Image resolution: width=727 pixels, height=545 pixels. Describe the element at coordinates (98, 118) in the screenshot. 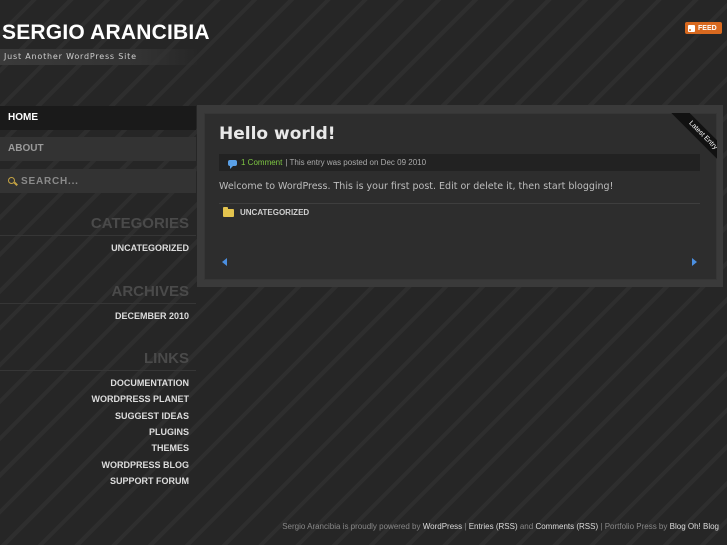

I see `nav-home: HOME` at that location.